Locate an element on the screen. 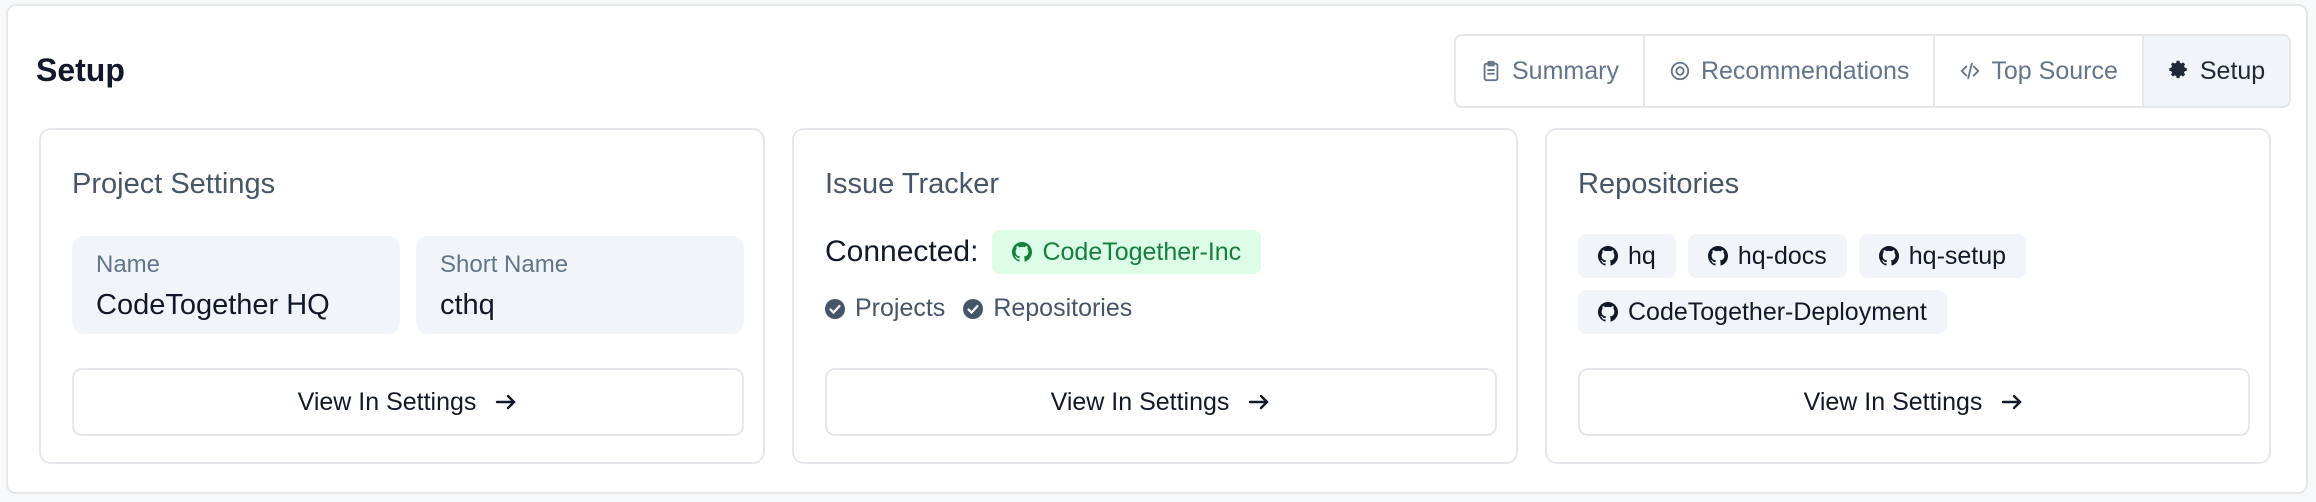 This screenshot has width=2316, height=502. permissions-row: Projects Repositories is located at coordinates (978, 308).